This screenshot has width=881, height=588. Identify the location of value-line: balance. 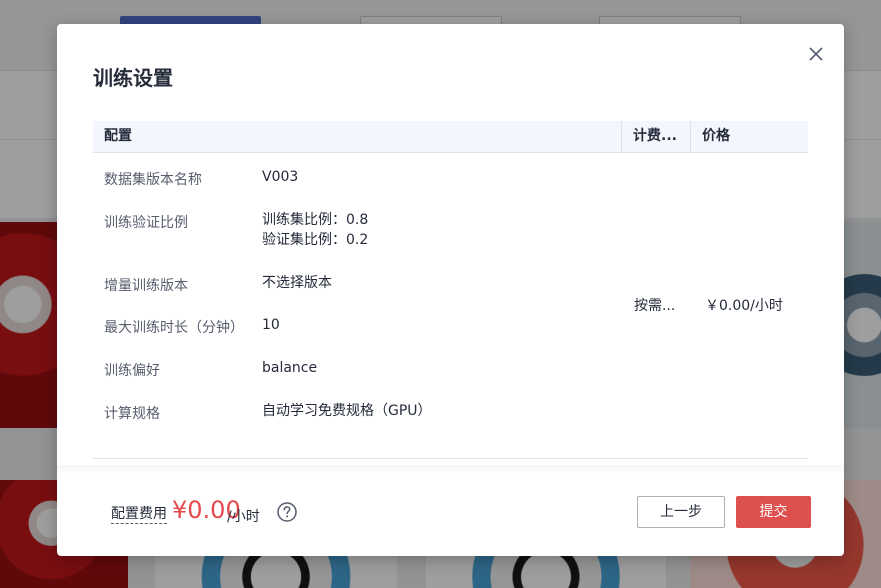
(290, 368).